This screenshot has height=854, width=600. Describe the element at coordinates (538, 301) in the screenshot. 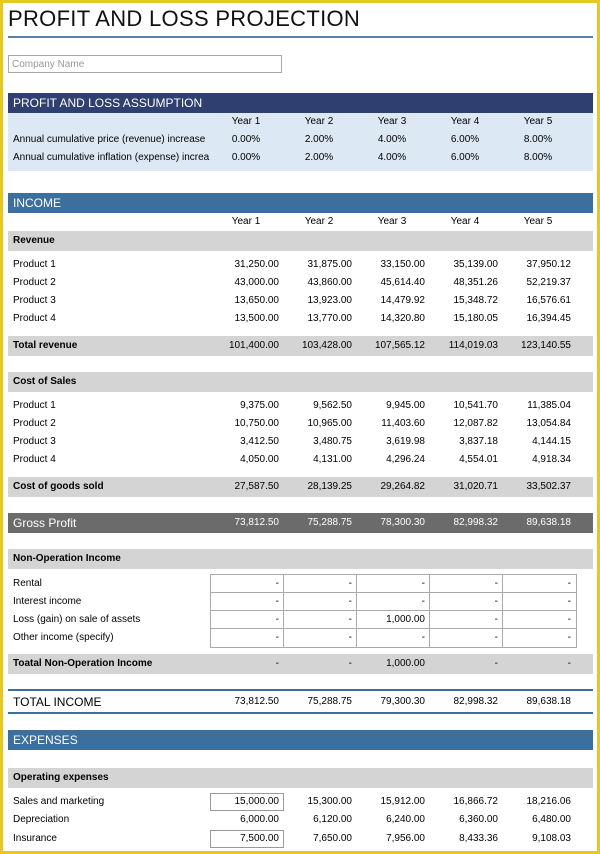

I see `cell: 16,576.61` at that location.